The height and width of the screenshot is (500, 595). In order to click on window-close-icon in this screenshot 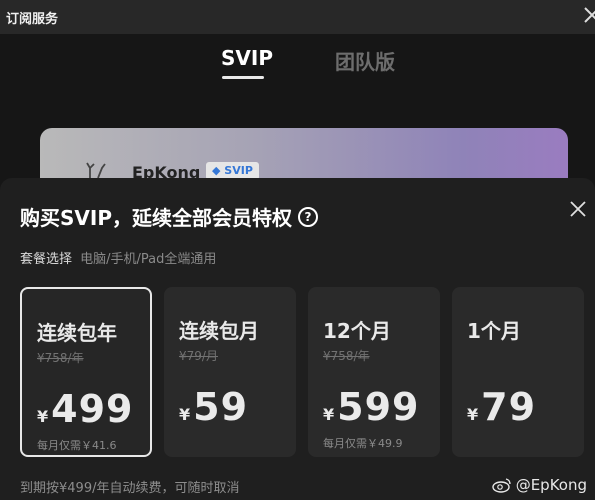, I will do `click(588, 15)`.